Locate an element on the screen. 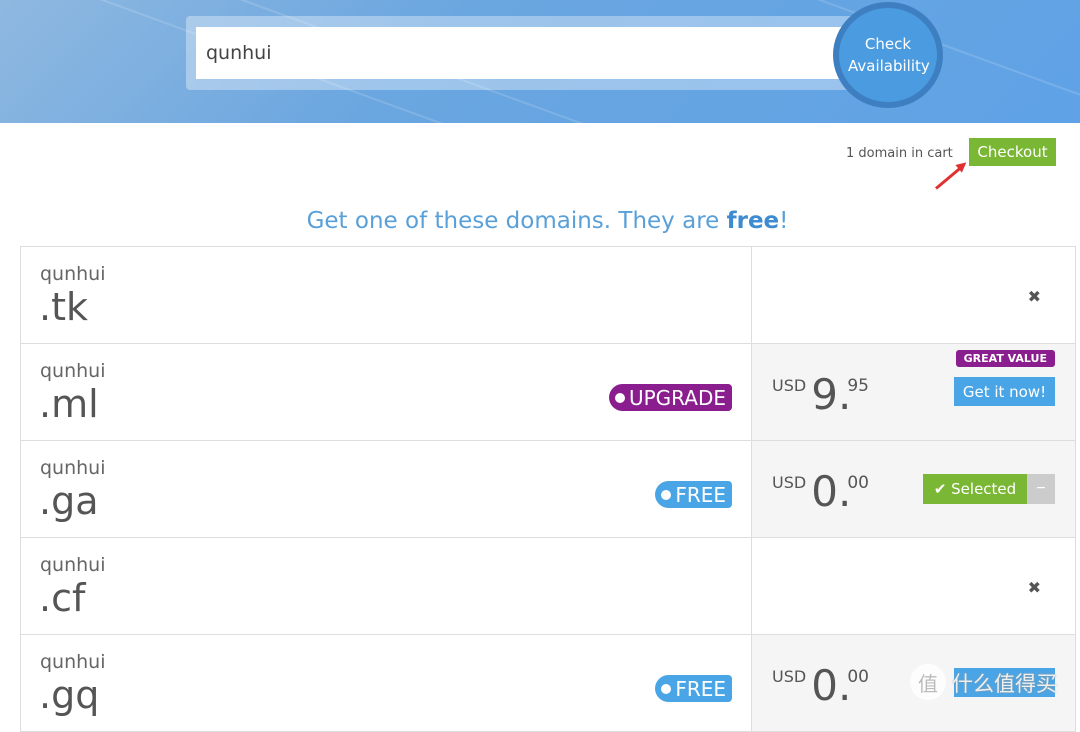 The image size is (1080, 732). domain-search-input is located at coordinates (536, 53).